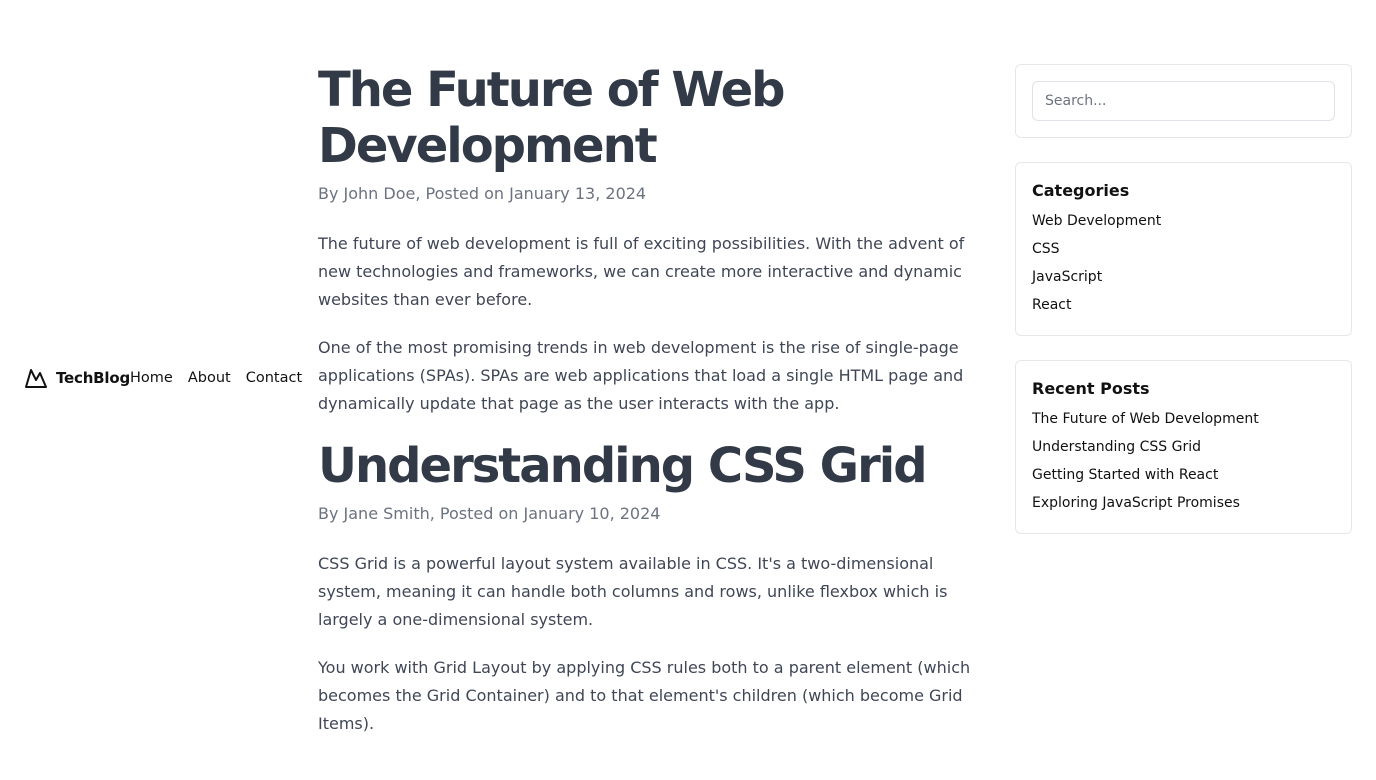  I want to click on recent-posts-title: Recent Posts, so click(1091, 388).